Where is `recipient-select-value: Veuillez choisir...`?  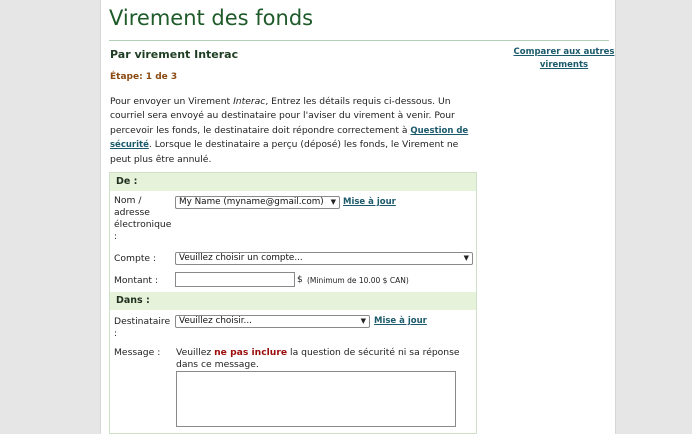
recipient-select-value: Veuillez choisir... is located at coordinates (215, 321).